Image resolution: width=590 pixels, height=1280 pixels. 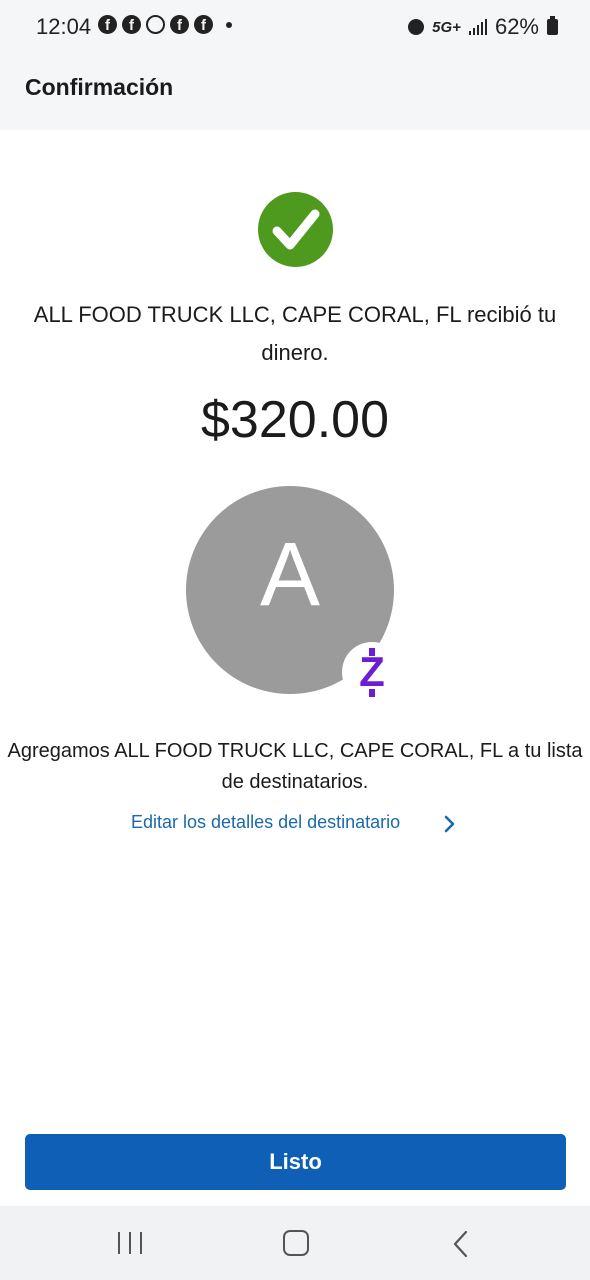 I want to click on zelle-logo-bottom-bar, so click(x=372, y=693).